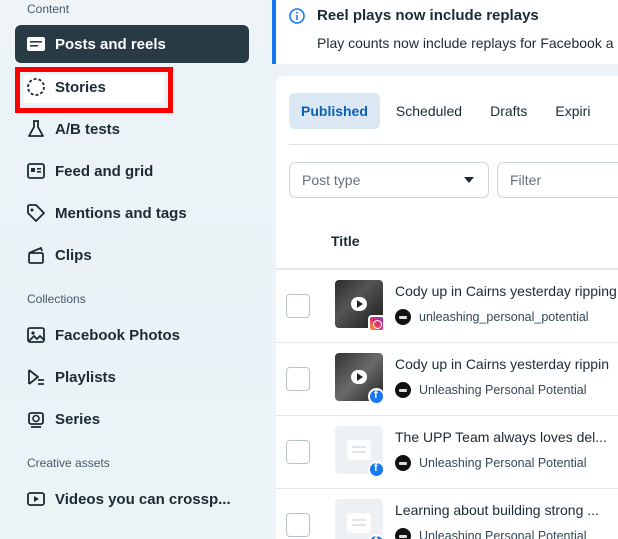 This screenshot has width=618, height=539. I want to click on sidebar-item-posts-and-reels: Posts and reels, so click(132, 44).